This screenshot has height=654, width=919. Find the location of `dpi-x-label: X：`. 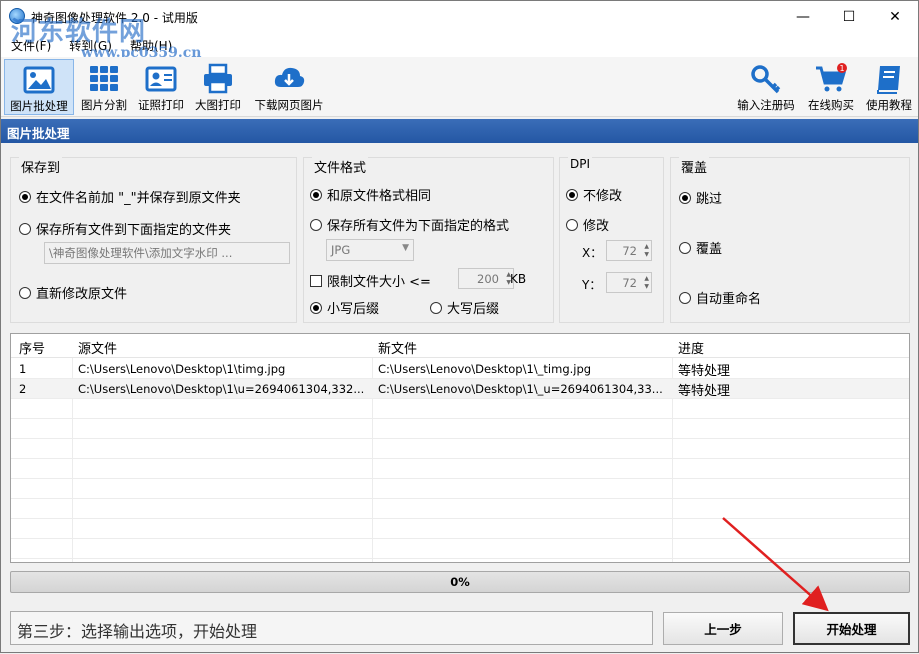

dpi-x-label: X： is located at coordinates (592, 253).